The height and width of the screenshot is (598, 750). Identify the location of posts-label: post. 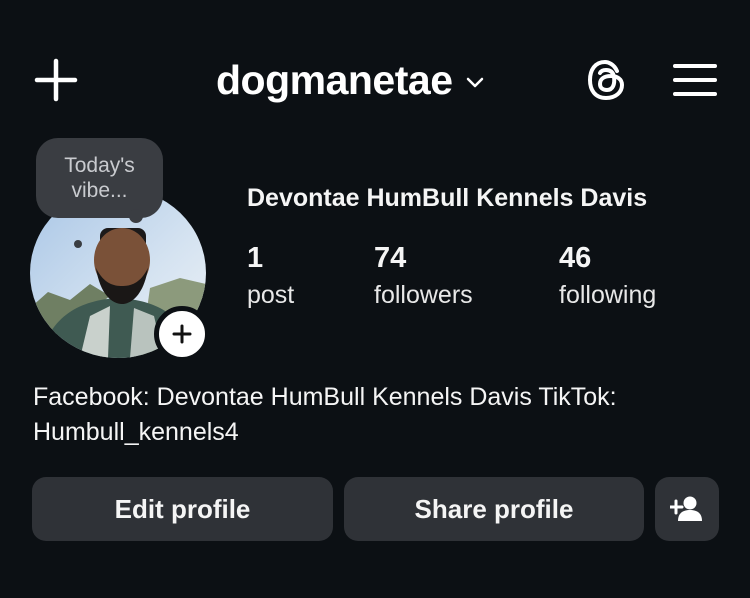
(271, 295).